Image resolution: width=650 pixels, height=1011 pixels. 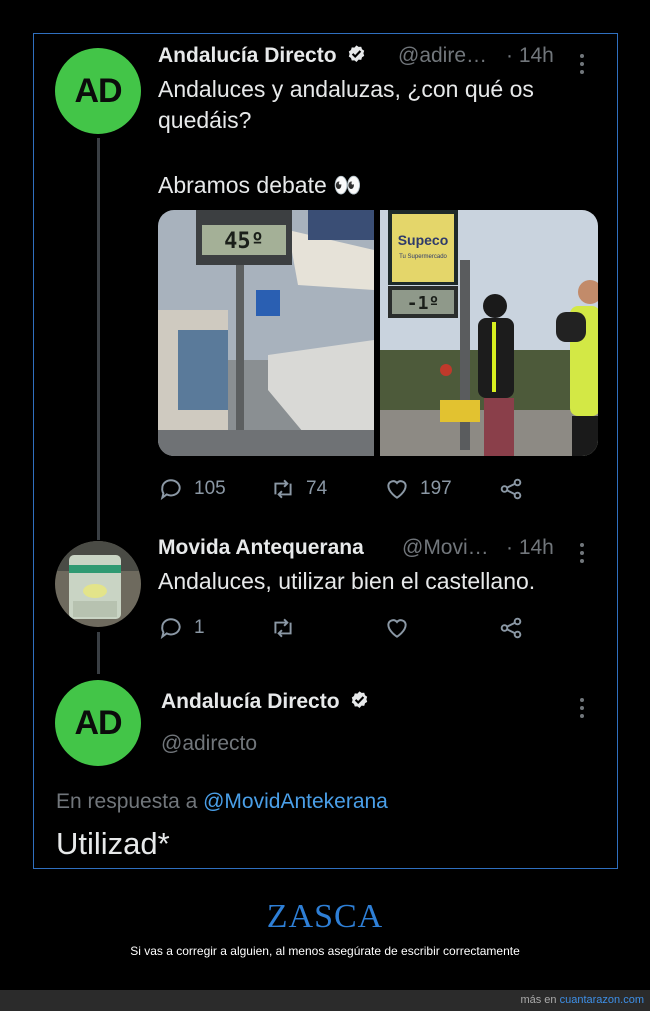 I want to click on reply-mention-link: @MovidAntekerana, so click(x=295, y=801).